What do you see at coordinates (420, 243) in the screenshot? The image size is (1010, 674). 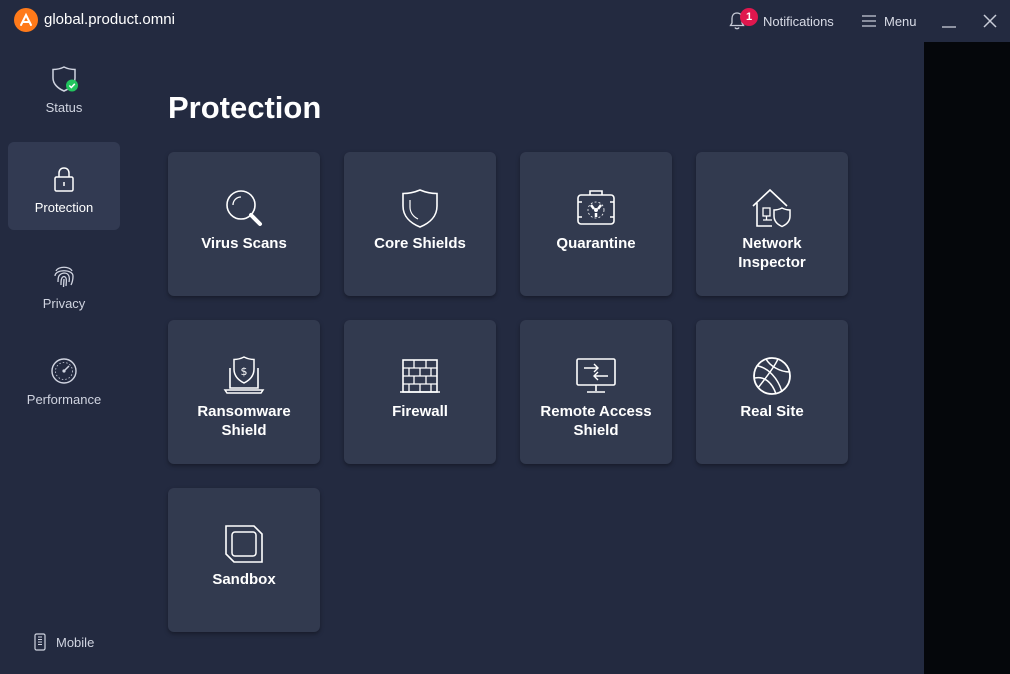 I see `tile-label: Core Shields` at bounding box center [420, 243].